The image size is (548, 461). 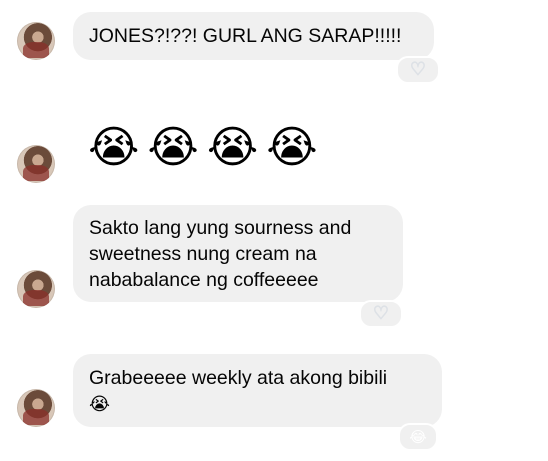 What do you see at coordinates (238, 378) in the screenshot?
I see `message-text-4: Grabeeeee weekly ata akong bibili` at bounding box center [238, 378].